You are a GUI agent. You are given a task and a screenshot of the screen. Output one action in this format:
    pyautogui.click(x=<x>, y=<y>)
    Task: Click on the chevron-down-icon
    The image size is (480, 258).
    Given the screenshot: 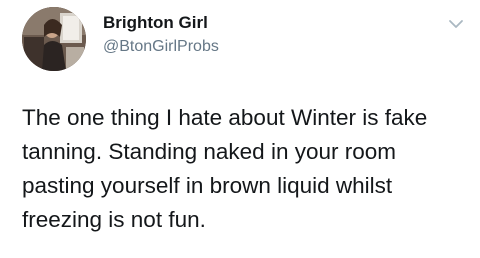 What is the action you would take?
    pyautogui.click(x=456, y=24)
    